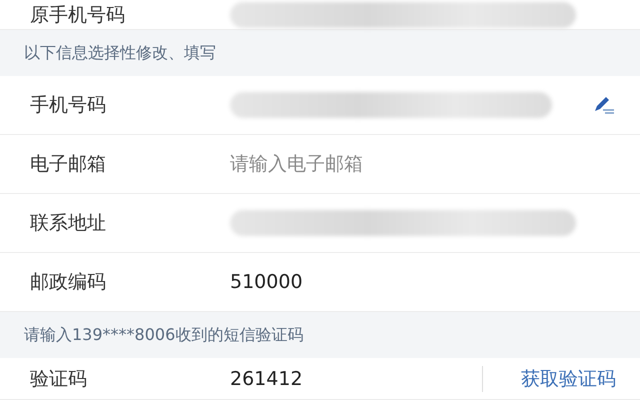 The height and width of the screenshot is (400, 640). Describe the element at coordinates (68, 282) in the screenshot. I see `field-label: 邮政编码` at that location.